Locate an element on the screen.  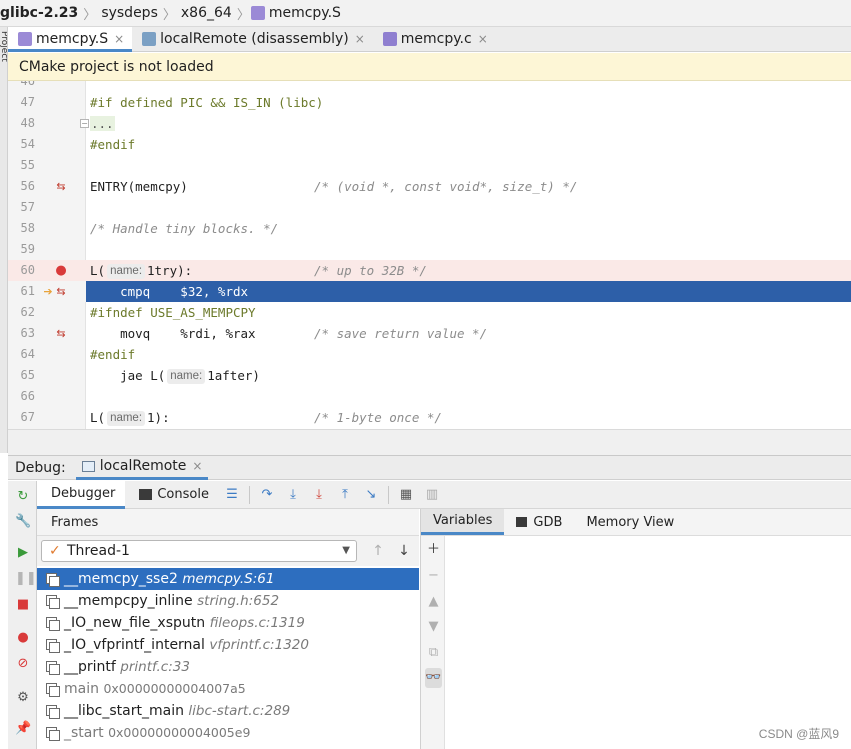
move-down-icon: ▼ is located at coordinates (433, 626).